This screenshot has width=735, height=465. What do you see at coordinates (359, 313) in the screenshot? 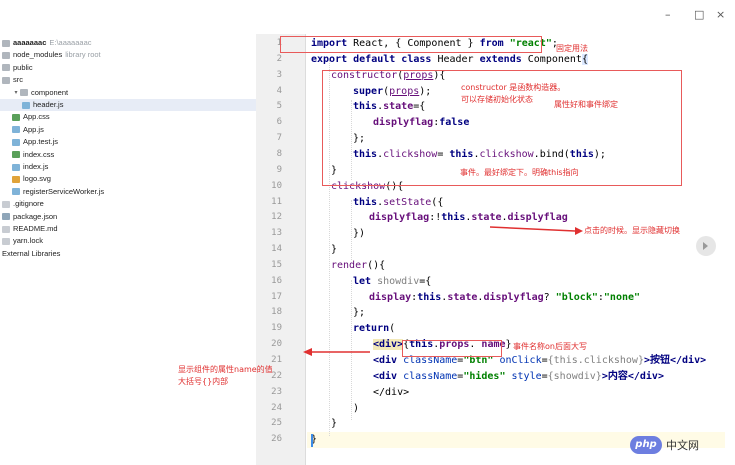
I see `code-line-18: };` at bounding box center [359, 313].